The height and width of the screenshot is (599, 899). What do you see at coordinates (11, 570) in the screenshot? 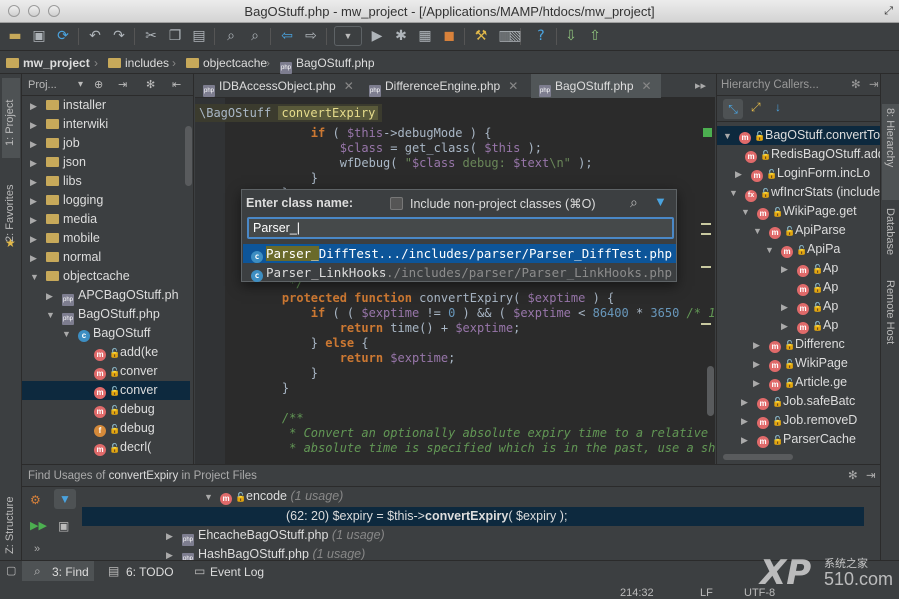
I see `toggle-tool-windows-icon: ▢` at bounding box center [11, 570].